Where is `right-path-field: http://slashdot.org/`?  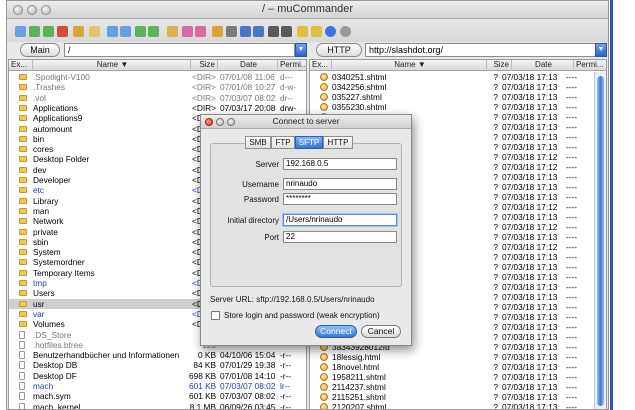
right-path-field: http://slashdot.org/ is located at coordinates (481, 50).